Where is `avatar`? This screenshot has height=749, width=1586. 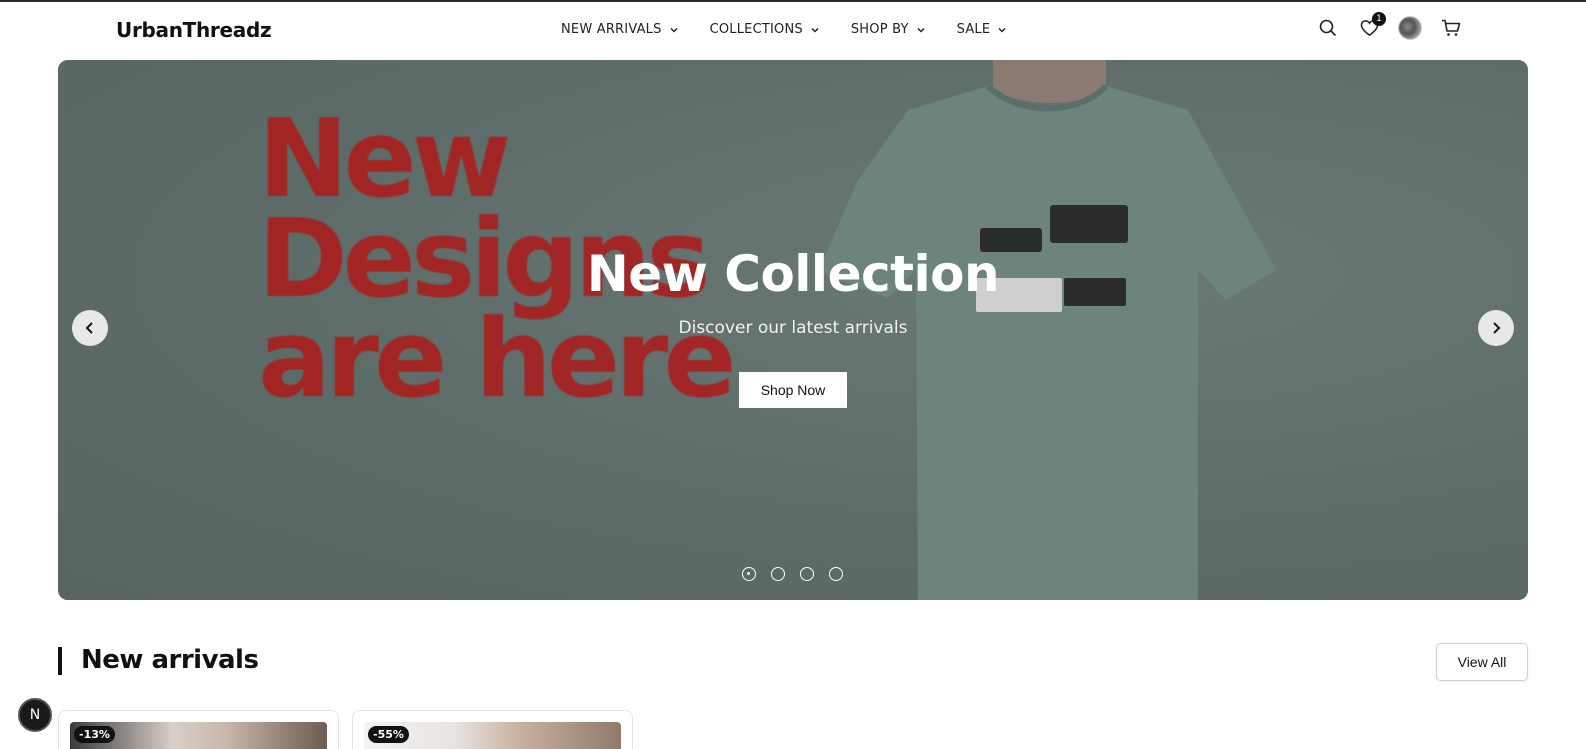
avatar is located at coordinates (1410, 28).